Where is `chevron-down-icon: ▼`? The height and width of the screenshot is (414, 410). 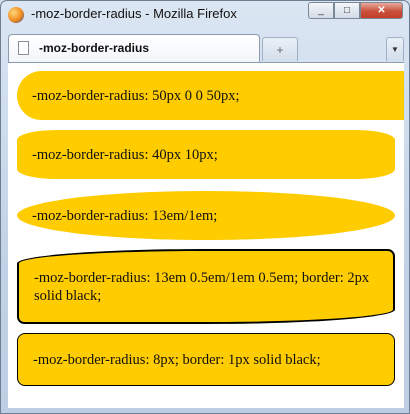 chevron-down-icon: ▼ is located at coordinates (395, 49).